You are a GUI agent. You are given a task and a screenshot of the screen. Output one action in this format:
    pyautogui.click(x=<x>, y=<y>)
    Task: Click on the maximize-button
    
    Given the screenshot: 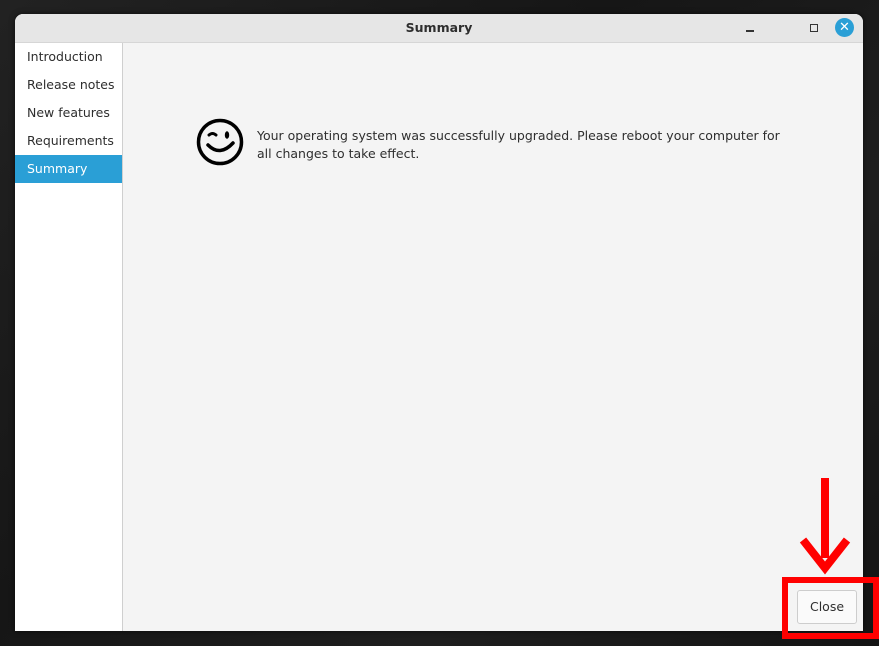 What is the action you would take?
    pyautogui.click(x=814, y=28)
    